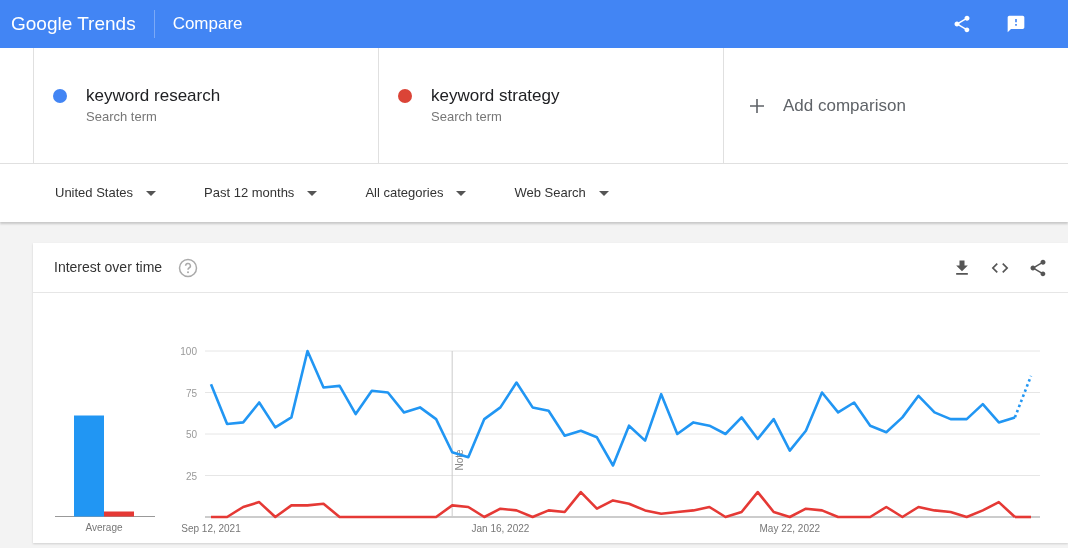  What do you see at coordinates (1016, 24) in the screenshot?
I see `feedback-icon` at bounding box center [1016, 24].